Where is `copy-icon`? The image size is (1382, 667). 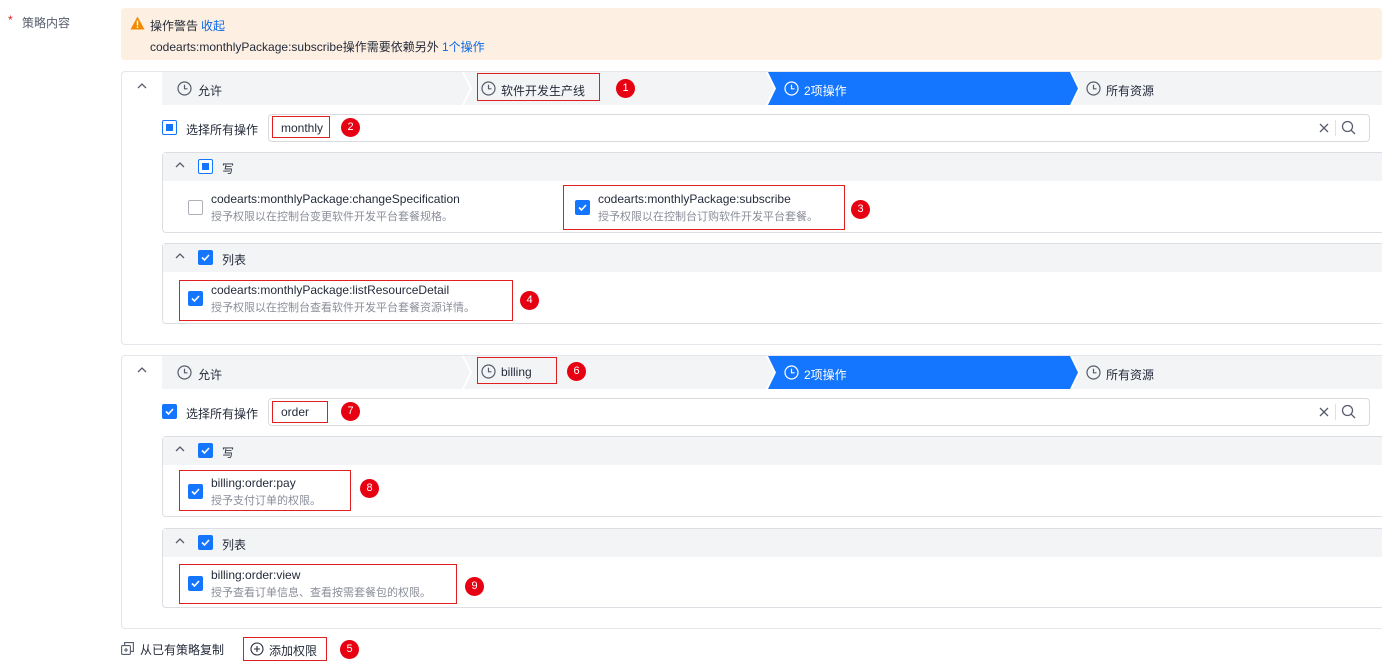
copy-icon is located at coordinates (127, 648).